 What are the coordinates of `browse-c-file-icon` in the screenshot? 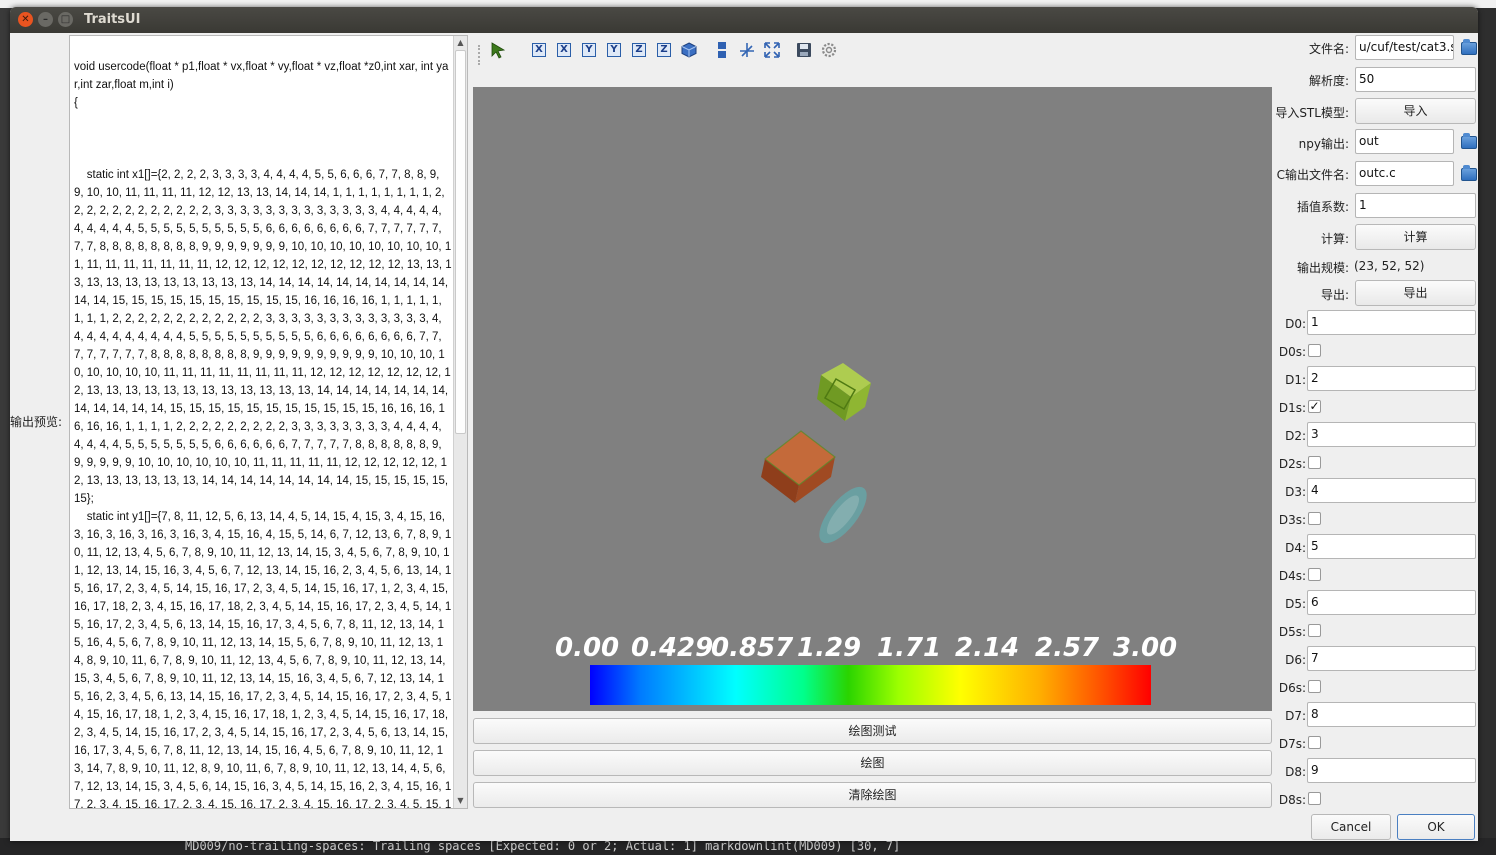 It's located at (1469, 173).